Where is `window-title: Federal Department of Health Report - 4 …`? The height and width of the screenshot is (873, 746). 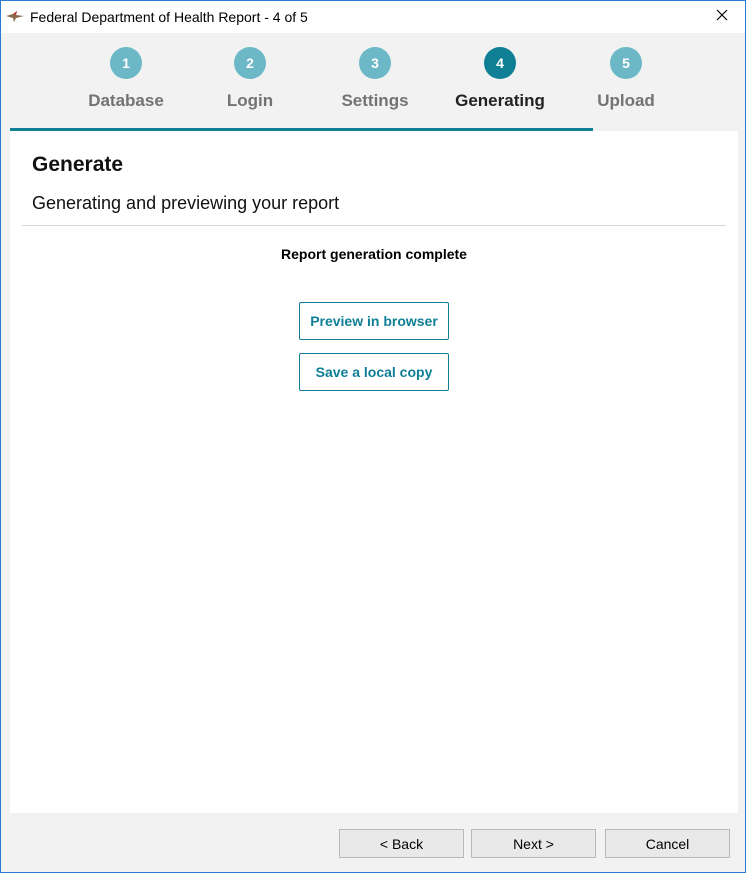
window-title: Federal Department of Health Report - 4 … is located at coordinates (169, 17).